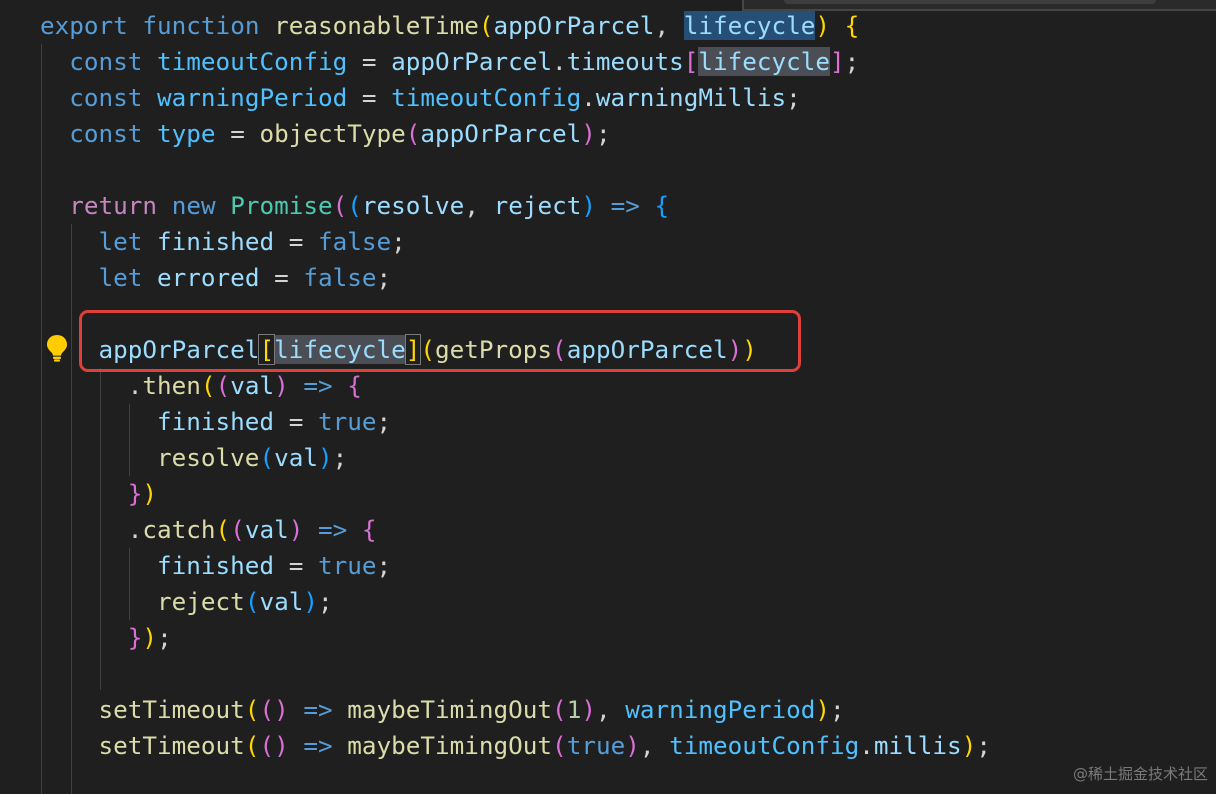  What do you see at coordinates (252, 61) in the screenshot?
I see `code-token: timeoutConfig` at bounding box center [252, 61].